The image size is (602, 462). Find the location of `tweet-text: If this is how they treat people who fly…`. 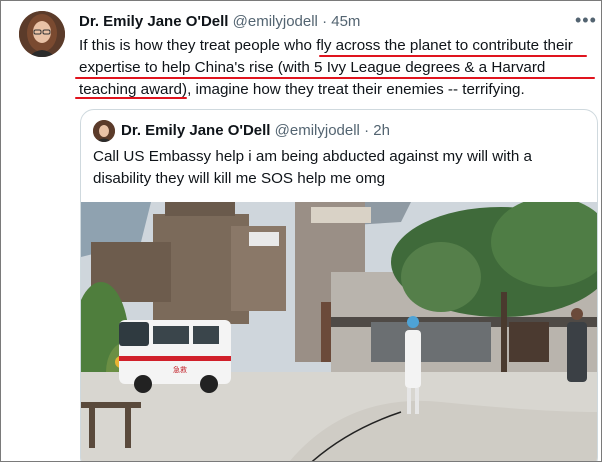

tweet-text: If this is how they treat people who fly… is located at coordinates (336, 68).